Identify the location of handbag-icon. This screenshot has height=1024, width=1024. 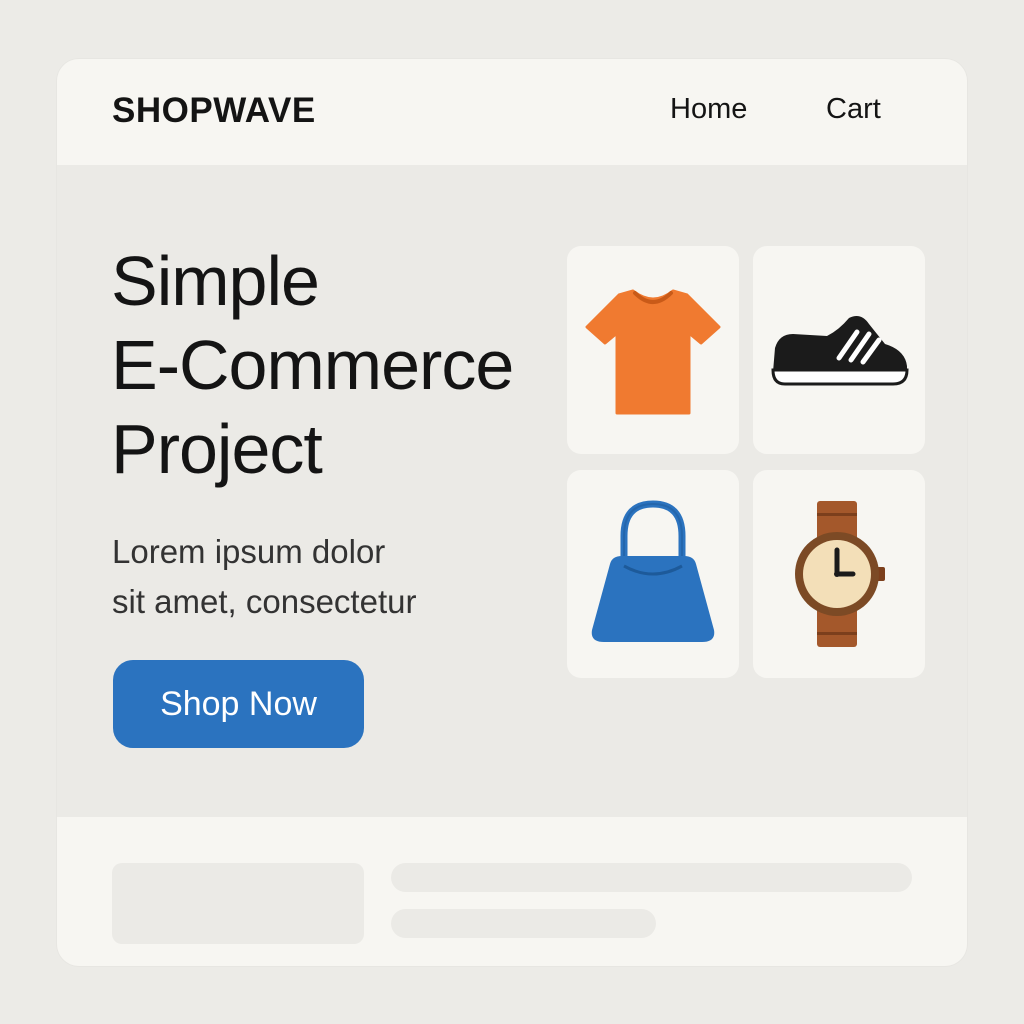
(653, 571).